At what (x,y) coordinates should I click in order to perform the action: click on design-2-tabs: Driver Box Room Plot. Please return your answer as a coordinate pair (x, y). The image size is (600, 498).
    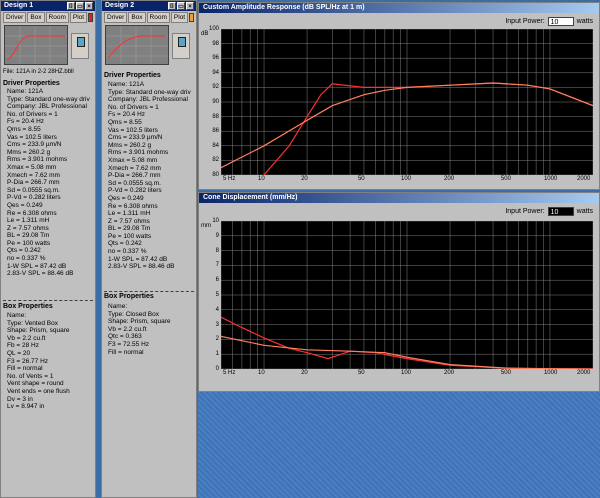
    Looking at the image, I should click on (149, 17).